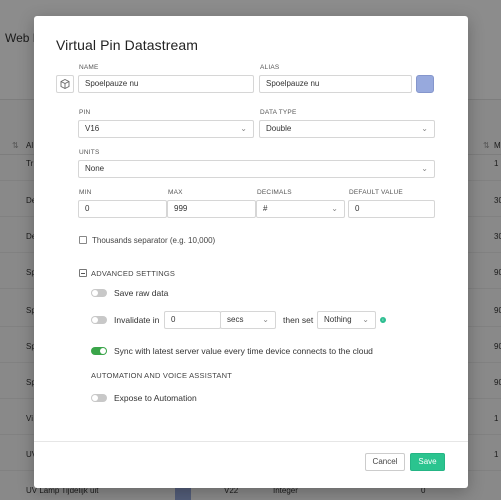 This screenshot has height=500, width=501. I want to click on sync-toggle, so click(99, 351).